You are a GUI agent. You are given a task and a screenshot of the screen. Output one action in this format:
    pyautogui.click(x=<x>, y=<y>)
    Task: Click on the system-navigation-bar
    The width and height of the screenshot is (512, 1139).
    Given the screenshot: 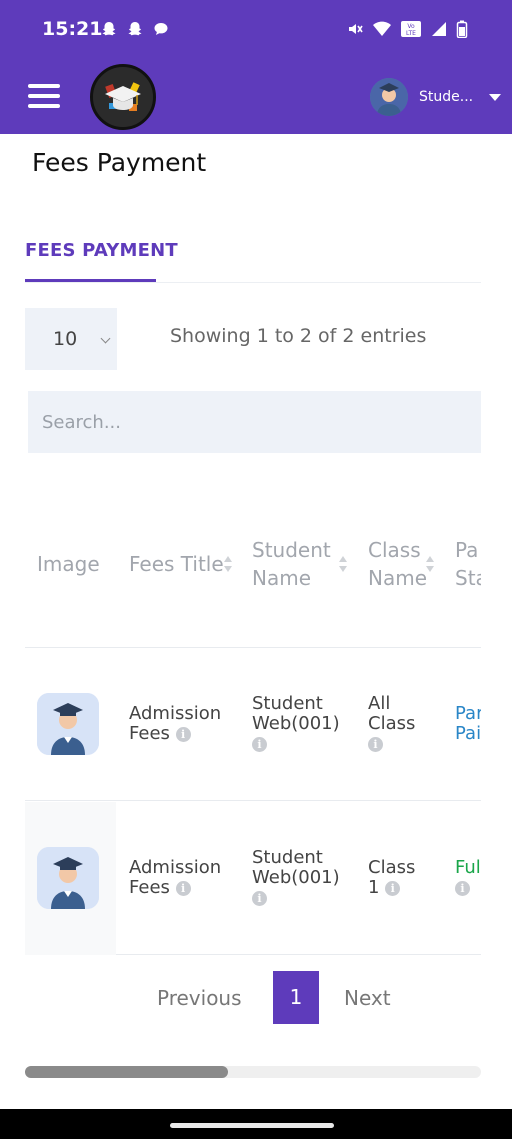 What is the action you would take?
    pyautogui.click(x=256, y=1124)
    